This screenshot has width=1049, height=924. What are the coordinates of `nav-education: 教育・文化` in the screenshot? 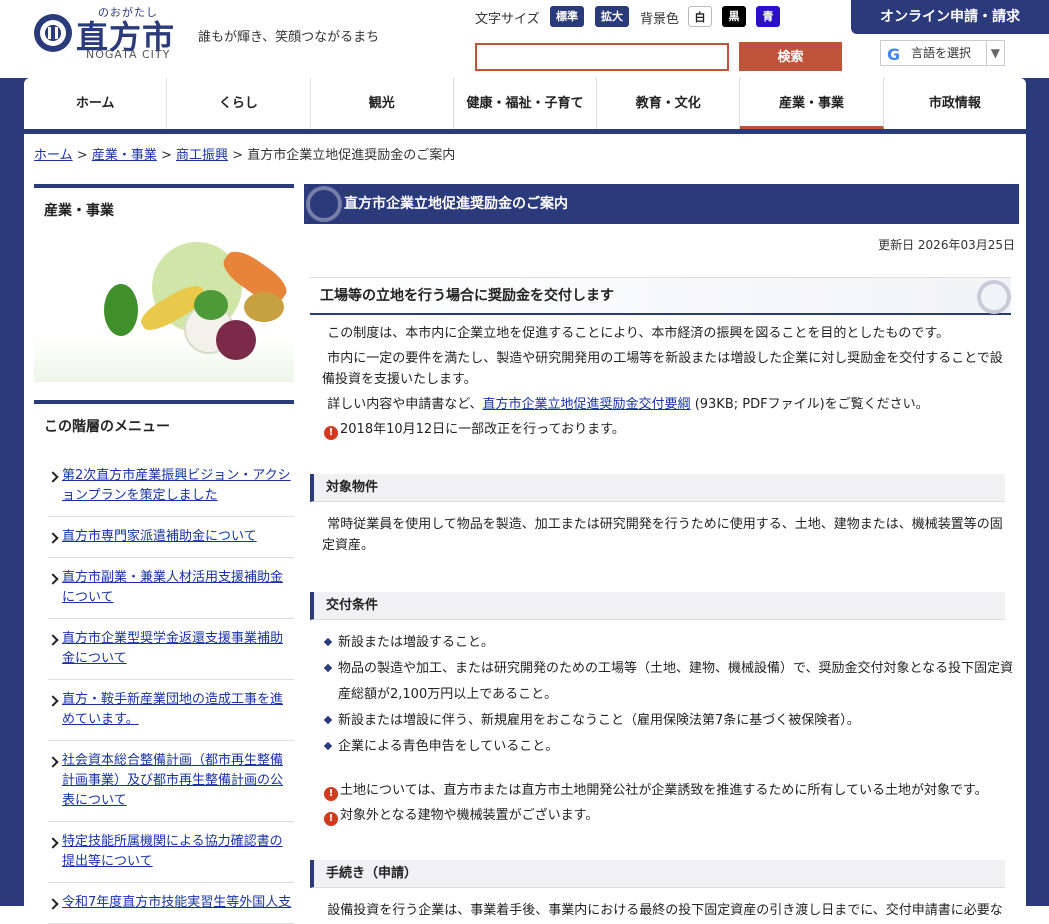 It's located at (669, 103).